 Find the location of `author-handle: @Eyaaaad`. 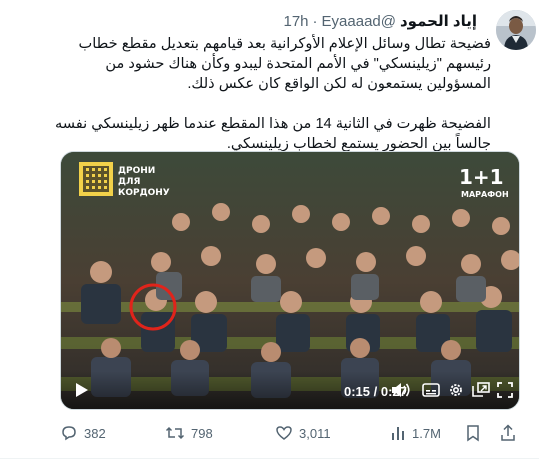

author-handle: @Eyaaaad is located at coordinates (359, 21).